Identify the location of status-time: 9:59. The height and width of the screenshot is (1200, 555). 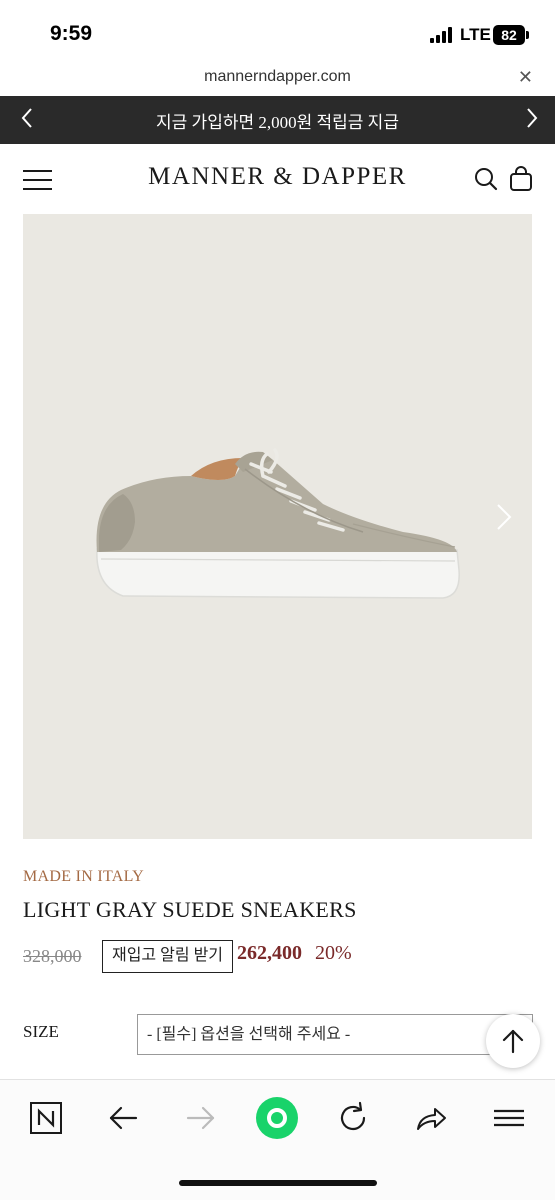
(71, 33).